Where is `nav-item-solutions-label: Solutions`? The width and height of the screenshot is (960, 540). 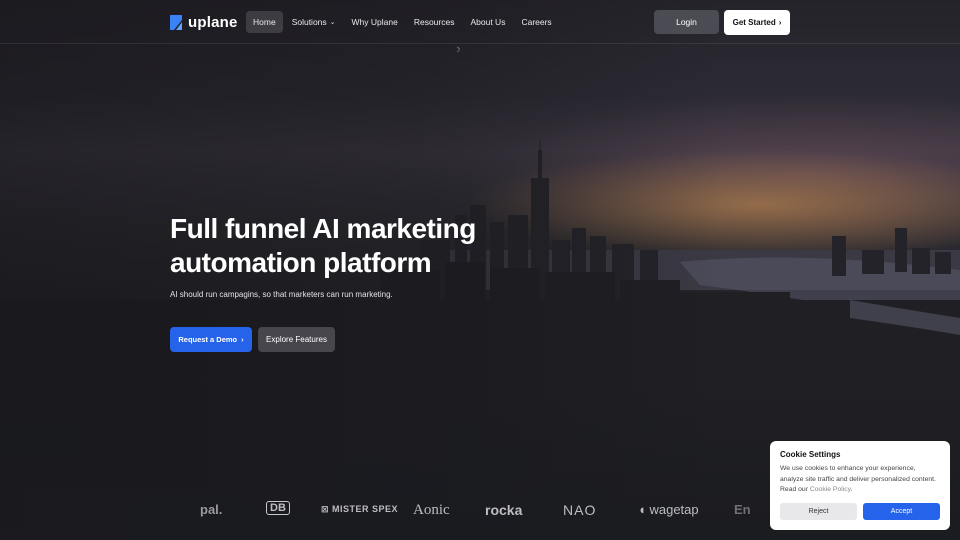 nav-item-solutions-label: Solutions is located at coordinates (309, 22).